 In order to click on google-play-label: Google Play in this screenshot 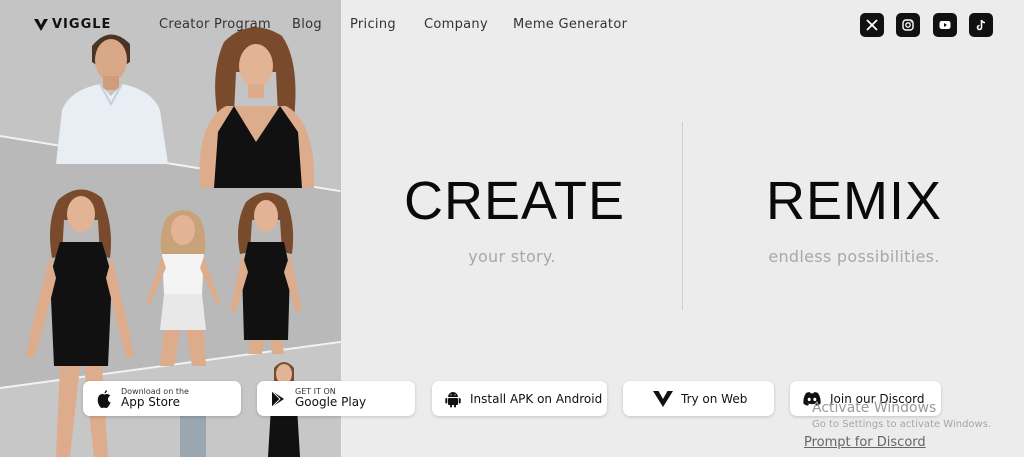, I will do `click(331, 402)`.